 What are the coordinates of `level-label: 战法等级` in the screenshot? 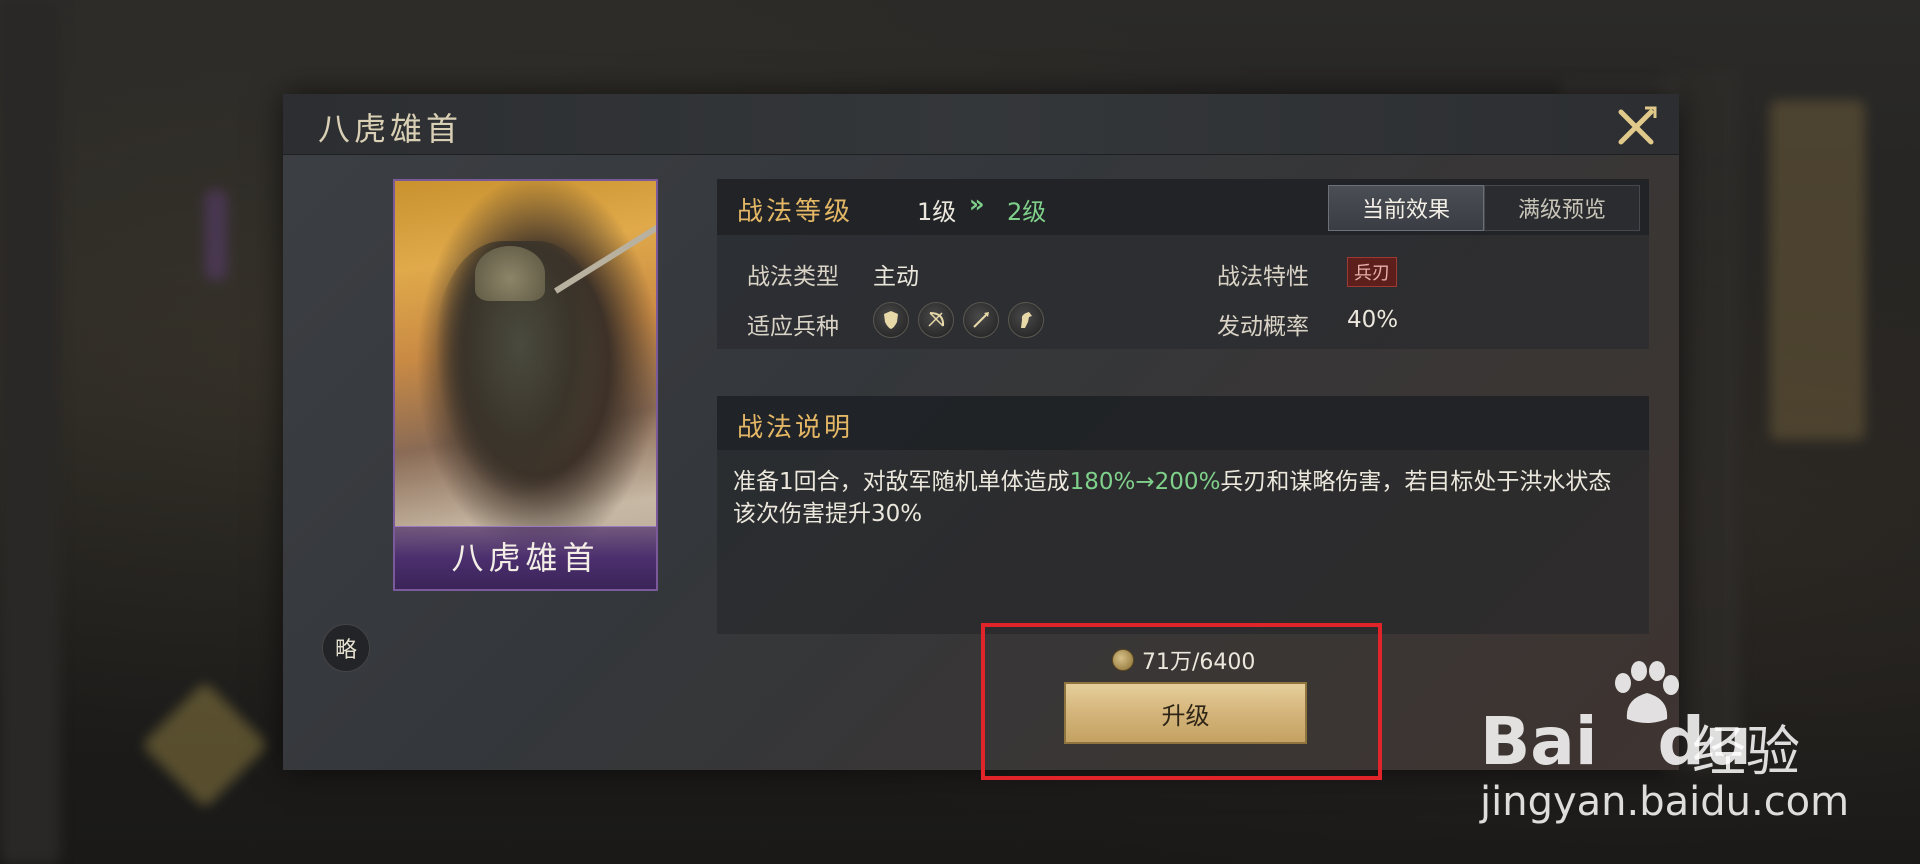 It's located at (795, 212).